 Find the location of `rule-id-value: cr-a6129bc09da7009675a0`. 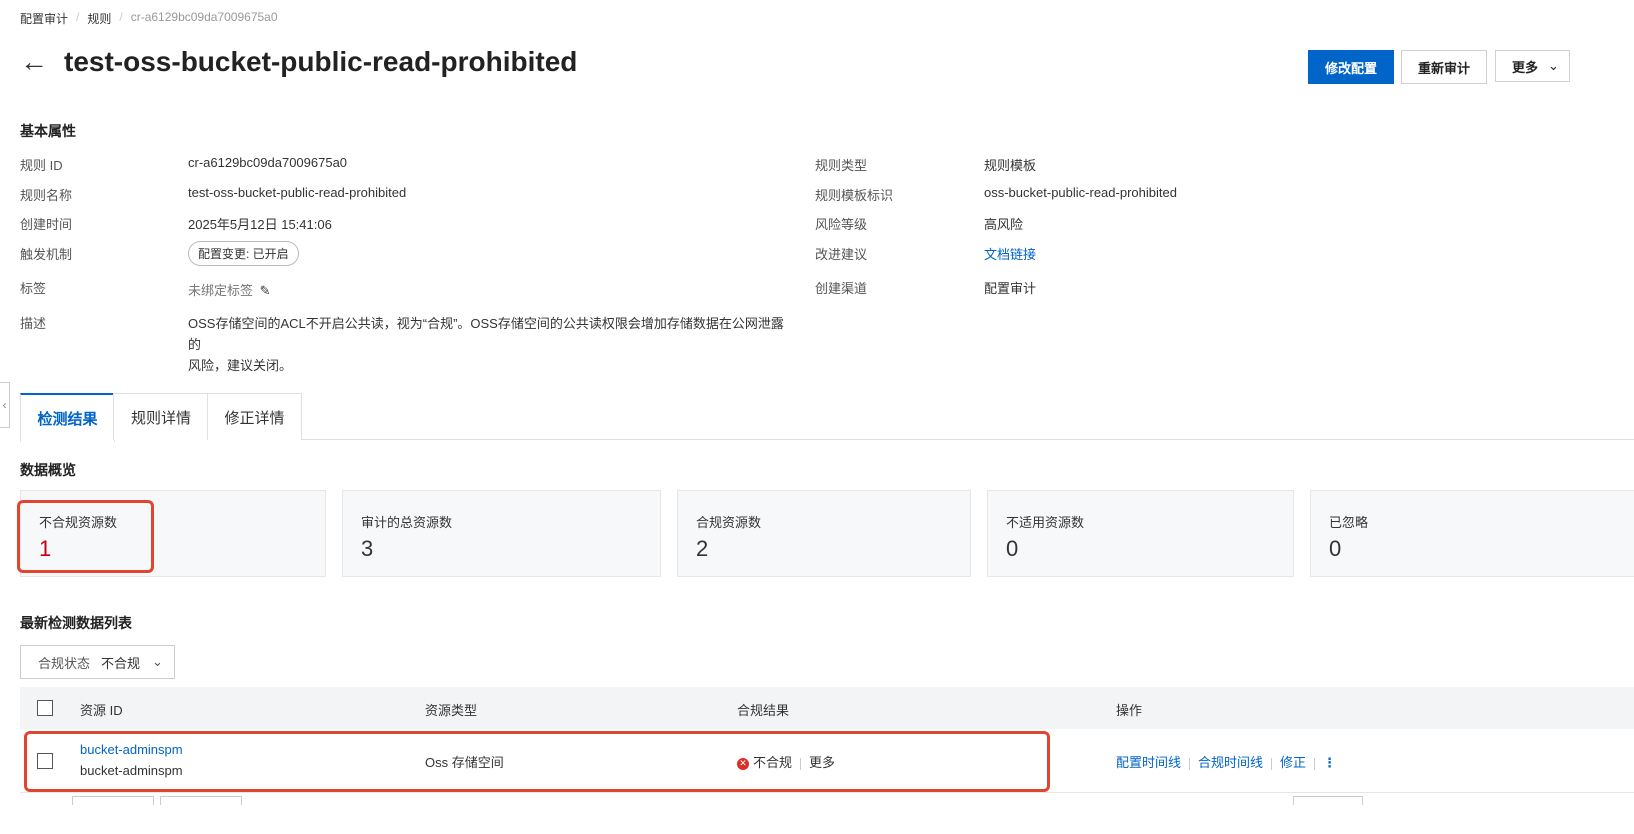

rule-id-value: cr-a6129bc09da7009675a0 is located at coordinates (268, 162).